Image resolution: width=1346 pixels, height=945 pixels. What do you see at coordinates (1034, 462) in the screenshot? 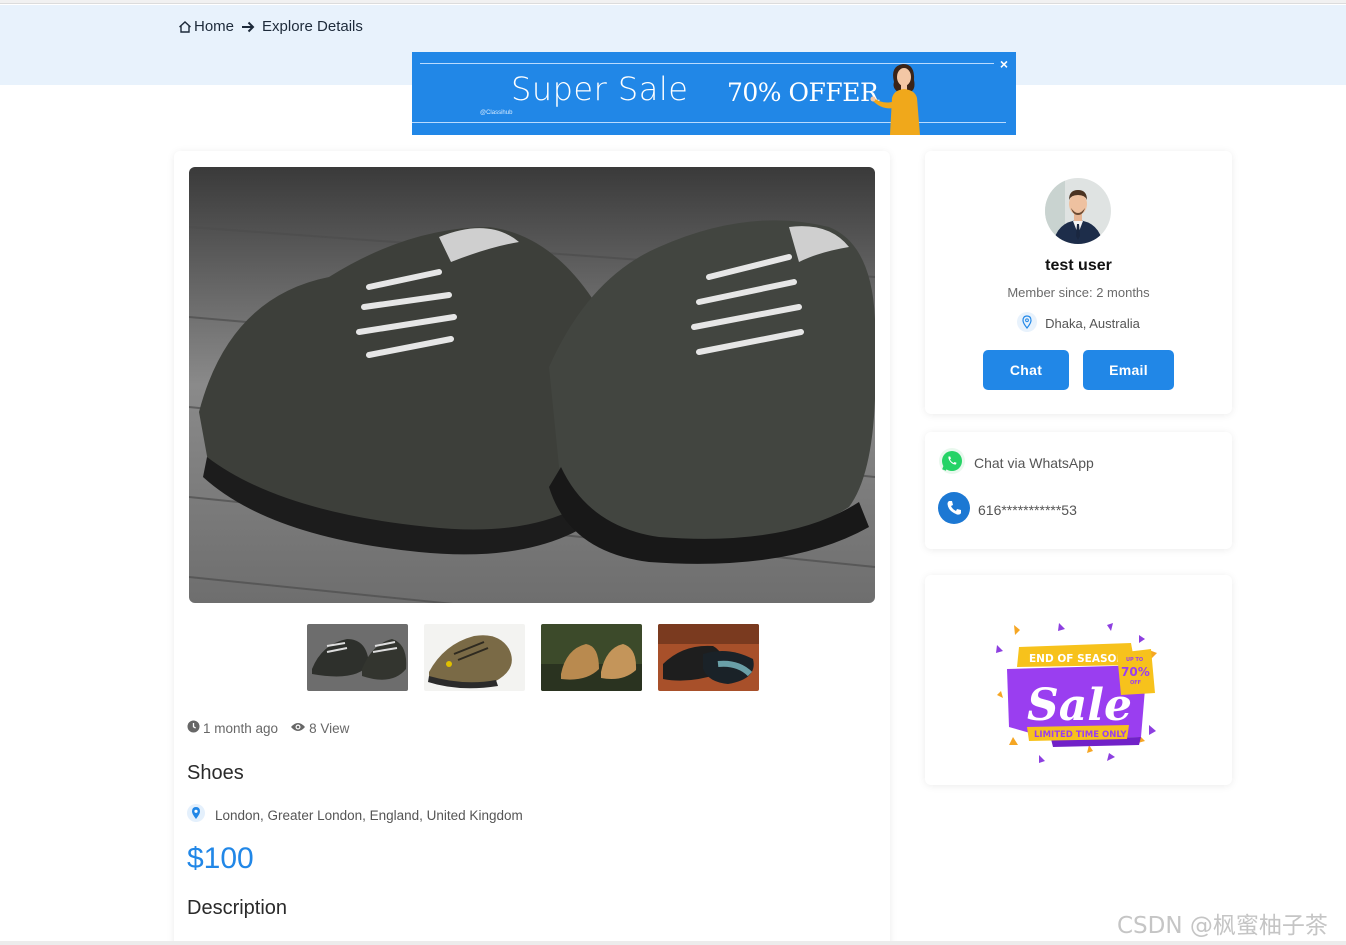
I see `whatsapp-label: Chat via WhatsApp` at bounding box center [1034, 462].